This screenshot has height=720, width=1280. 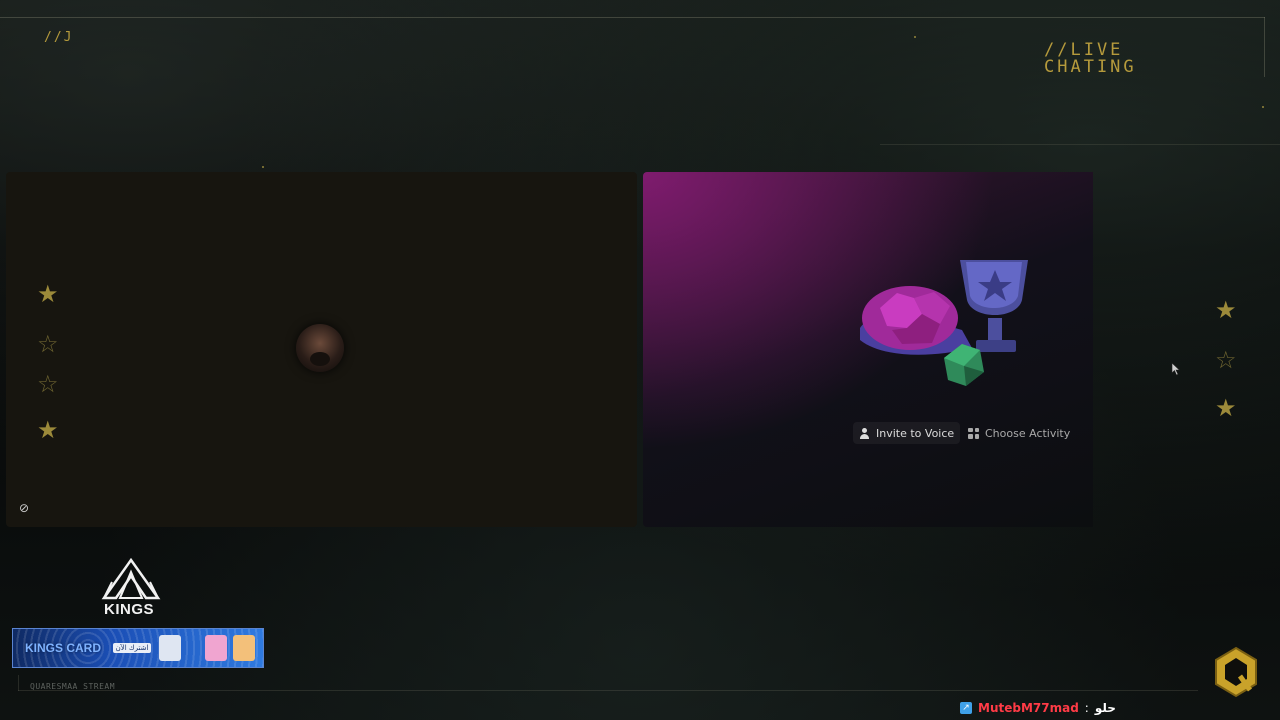 I want to click on invite-label: Invite to Voice, so click(x=915, y=433).